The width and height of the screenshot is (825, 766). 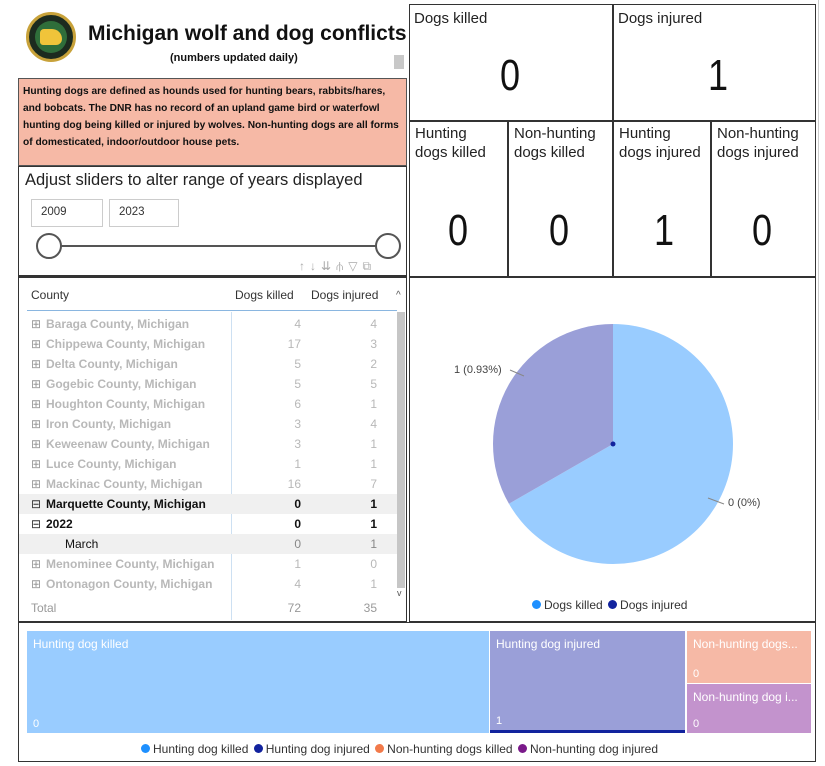 What do you see at coordinates (646, 605) in the screenshot?
I see `legend-item: Dogs injured` at bounding box center [646, 605].